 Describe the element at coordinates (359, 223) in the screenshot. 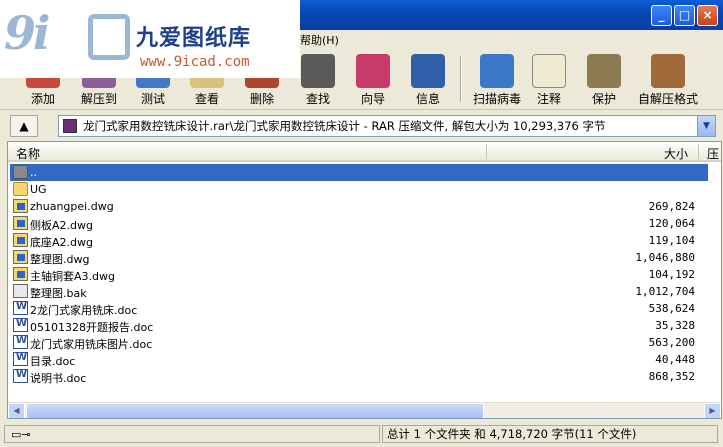

I see `list-item: 侧板A2.dwg 120,064` at that location.